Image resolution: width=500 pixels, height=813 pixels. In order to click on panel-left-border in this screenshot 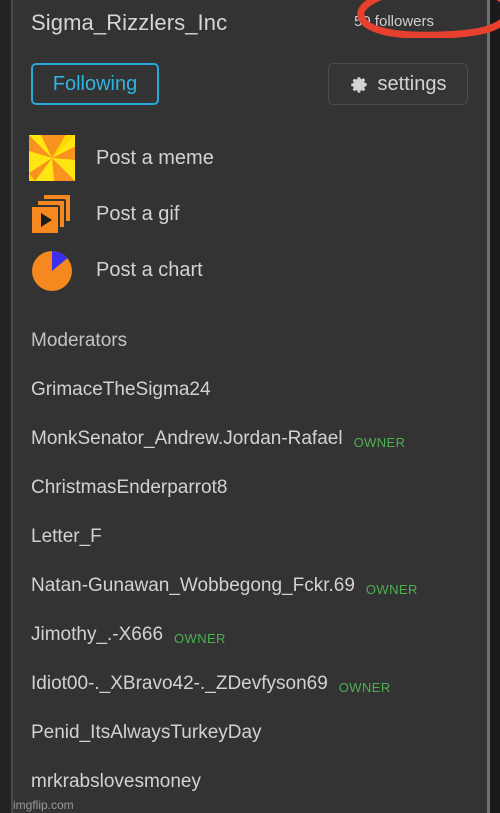, I will do `click(12, 406)`.